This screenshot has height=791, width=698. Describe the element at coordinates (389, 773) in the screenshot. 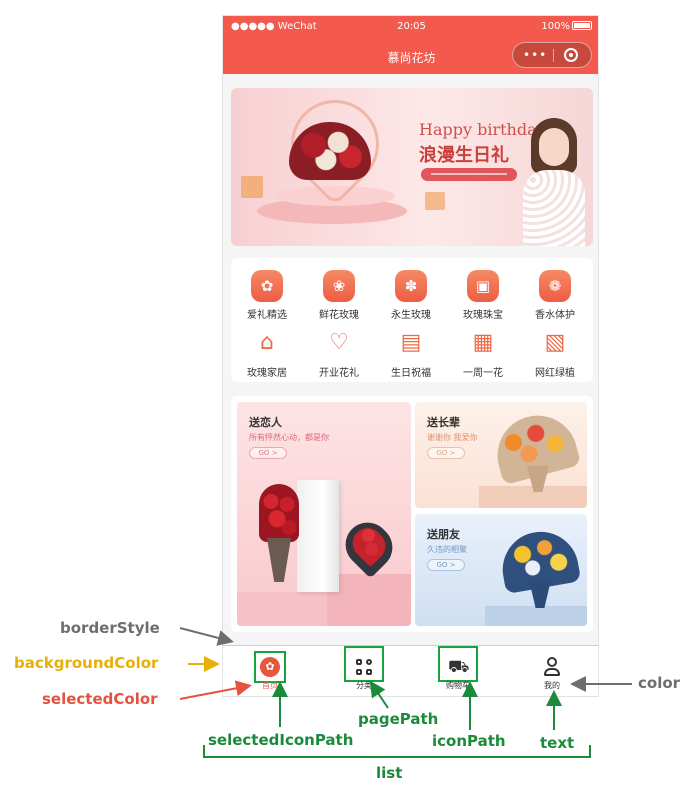

I see `annotation-list: list` at that location.